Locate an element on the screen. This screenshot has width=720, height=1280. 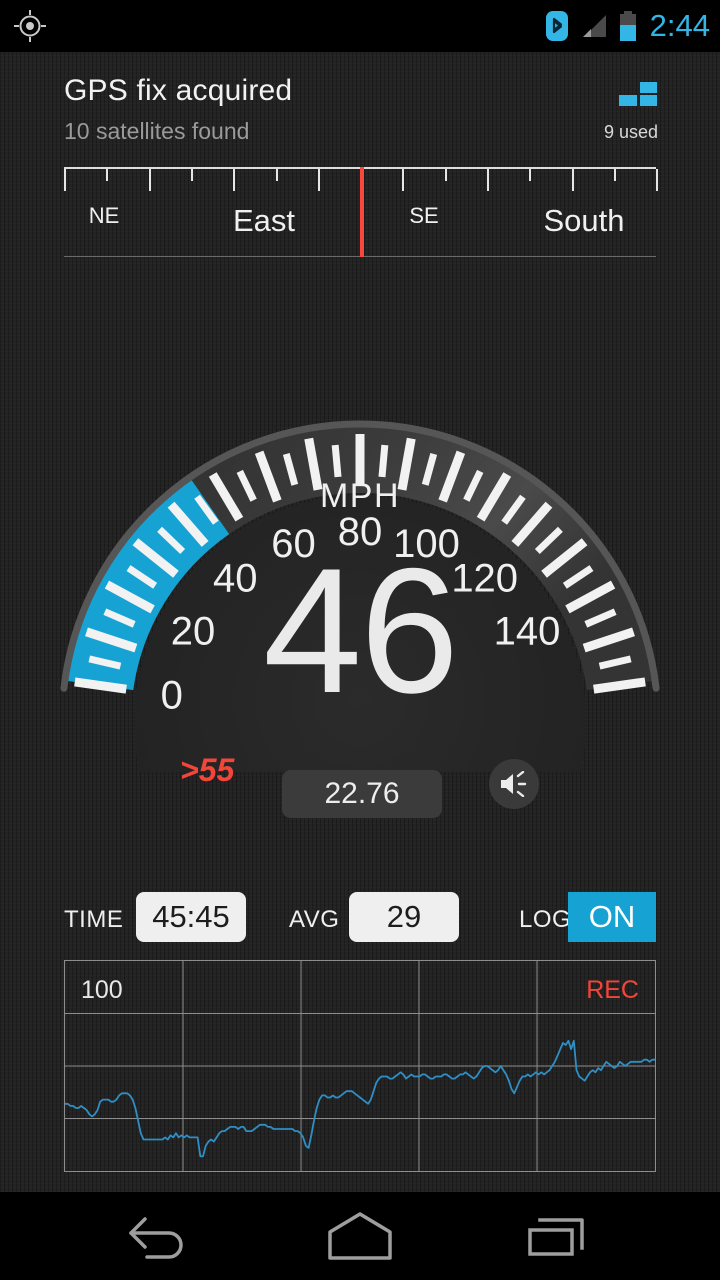
sound-toggle-button is located at coordinates (514, 784).